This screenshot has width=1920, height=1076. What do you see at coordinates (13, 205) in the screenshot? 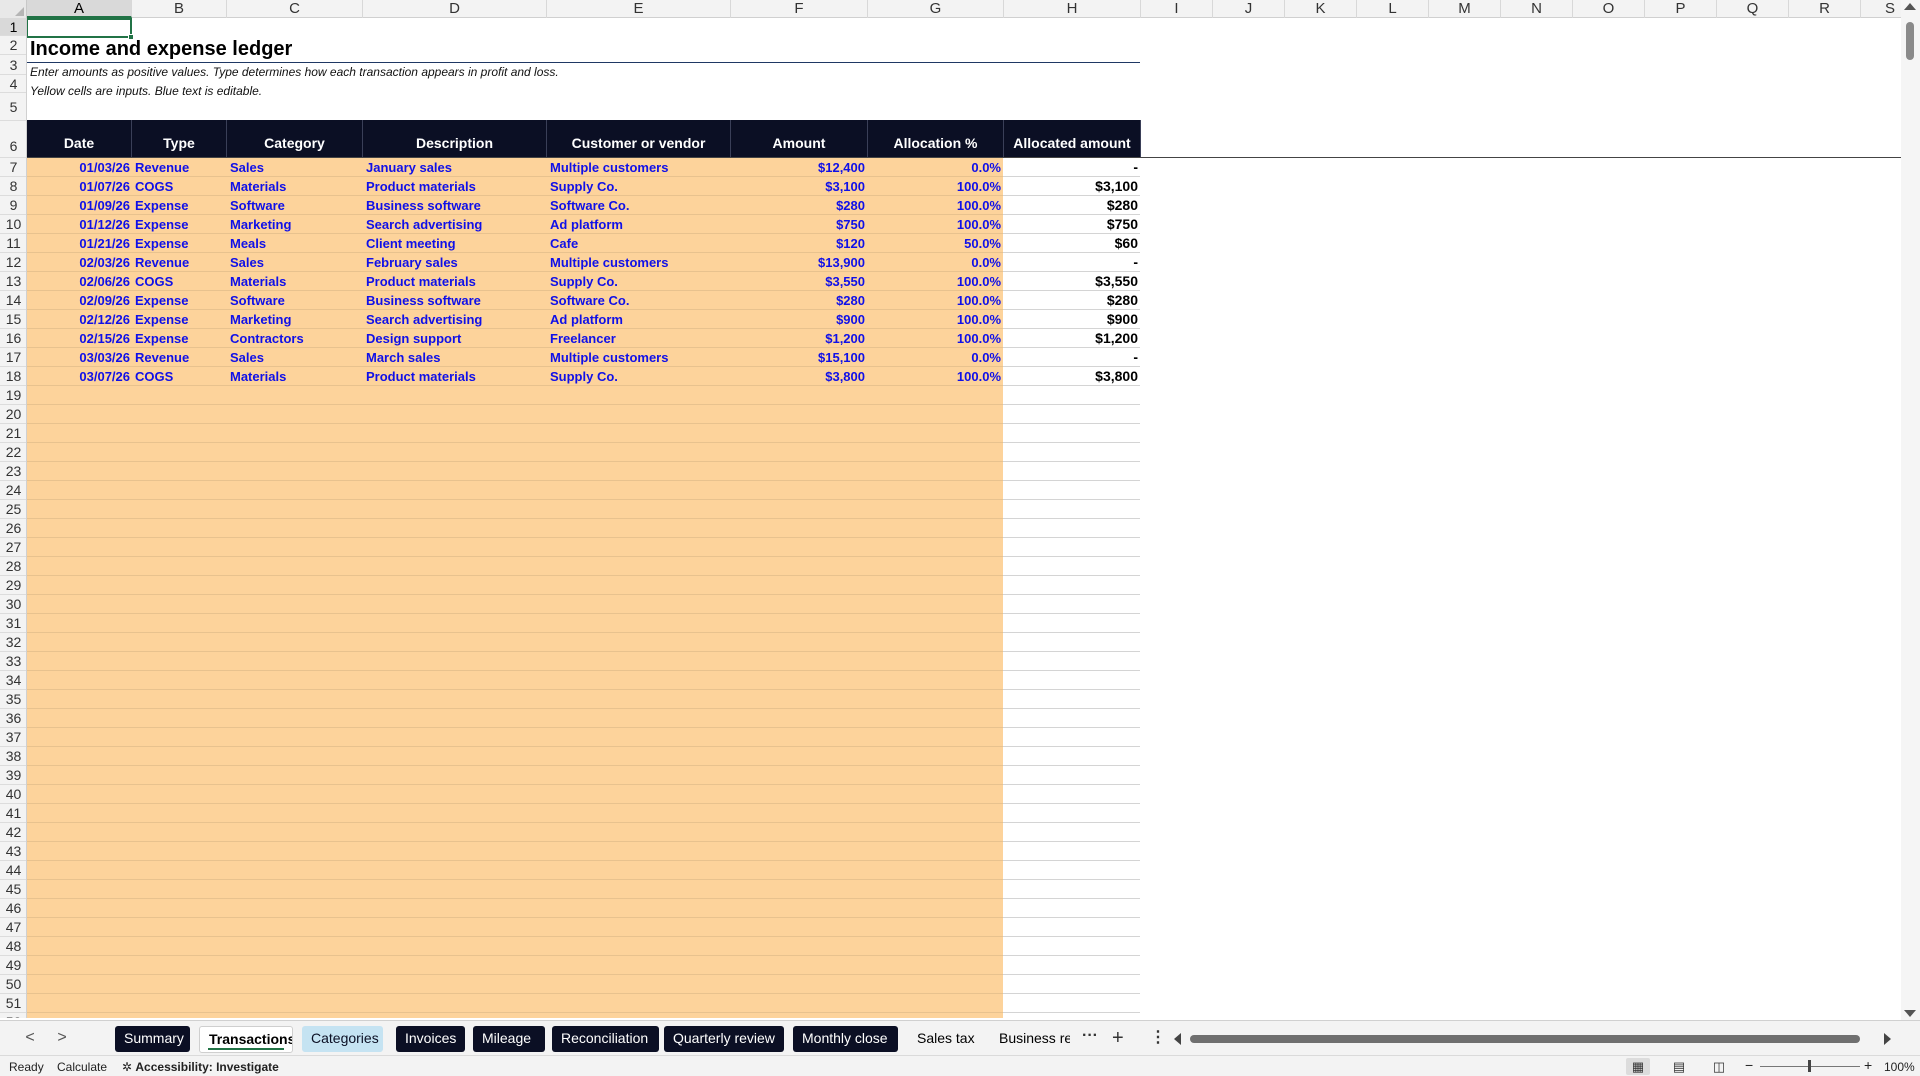
I see `row-header: 9` at bounding box center [13, 205].